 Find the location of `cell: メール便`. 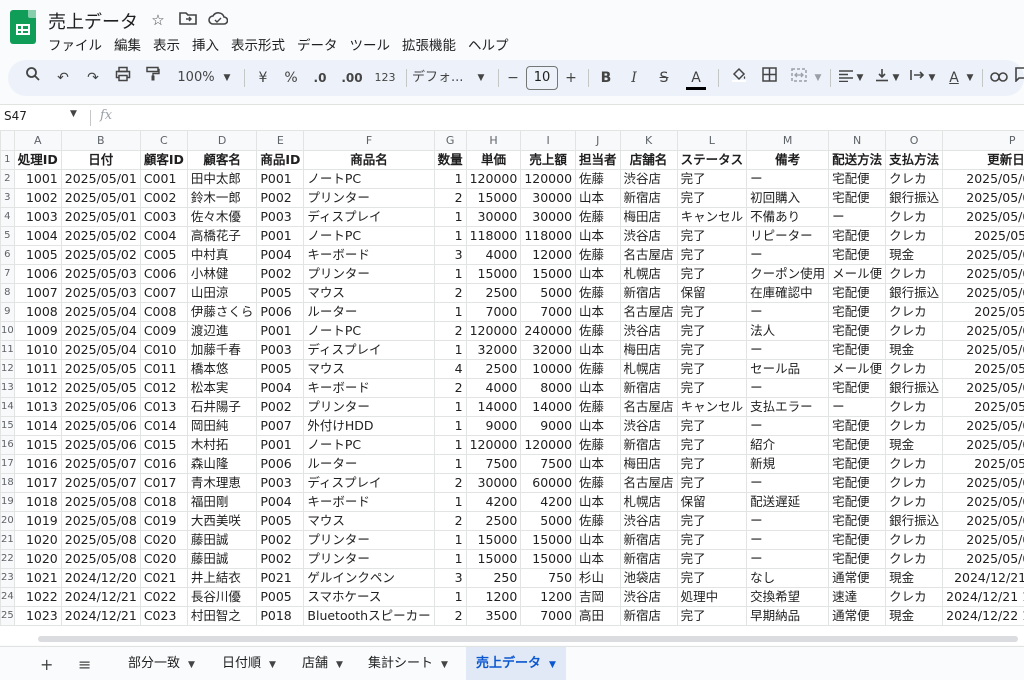

cell: メール便 is located at coordinates (857, 369).